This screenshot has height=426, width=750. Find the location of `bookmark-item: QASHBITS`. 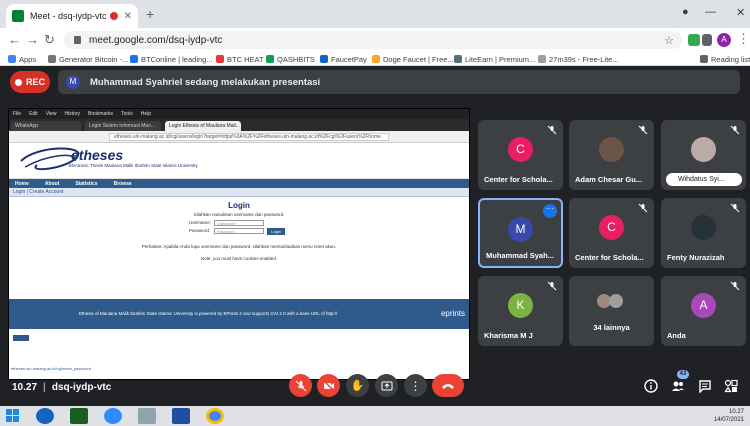

bookmark-item: QASHBITS is located at coordinates (290, 59).